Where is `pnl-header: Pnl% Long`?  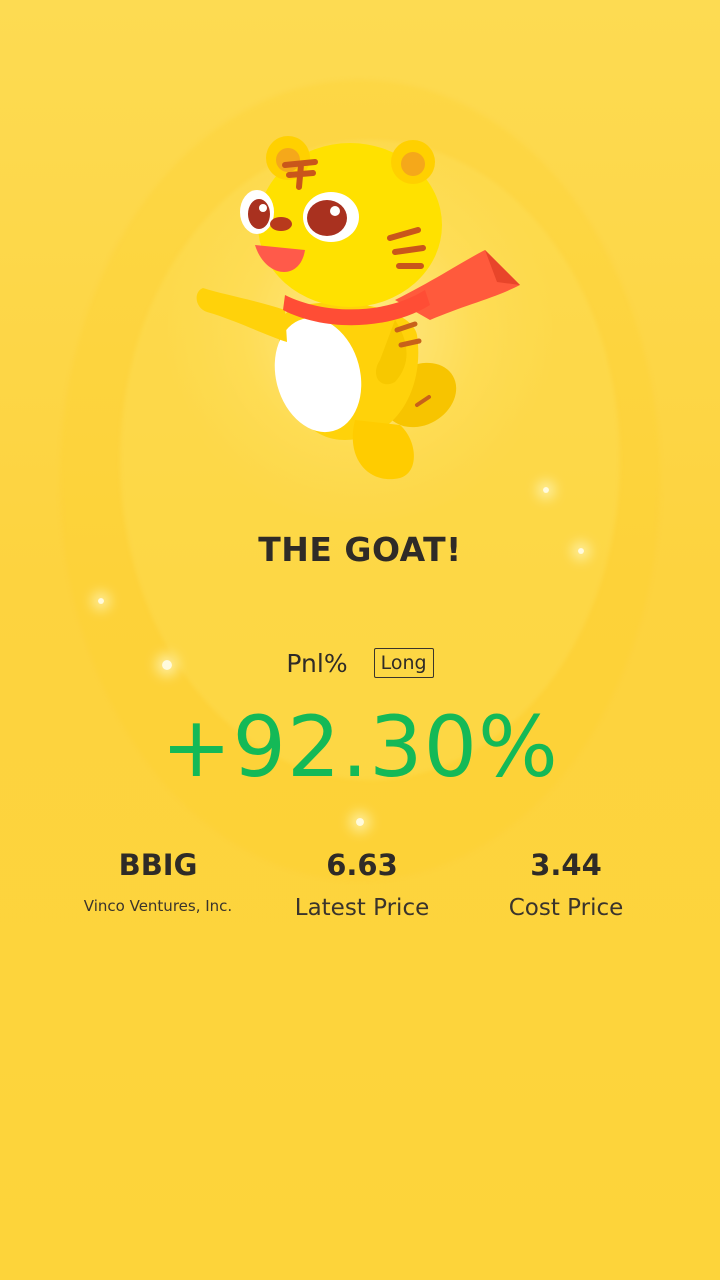 pnl-header: Pnl% Long is located at coordinates (360, 663).